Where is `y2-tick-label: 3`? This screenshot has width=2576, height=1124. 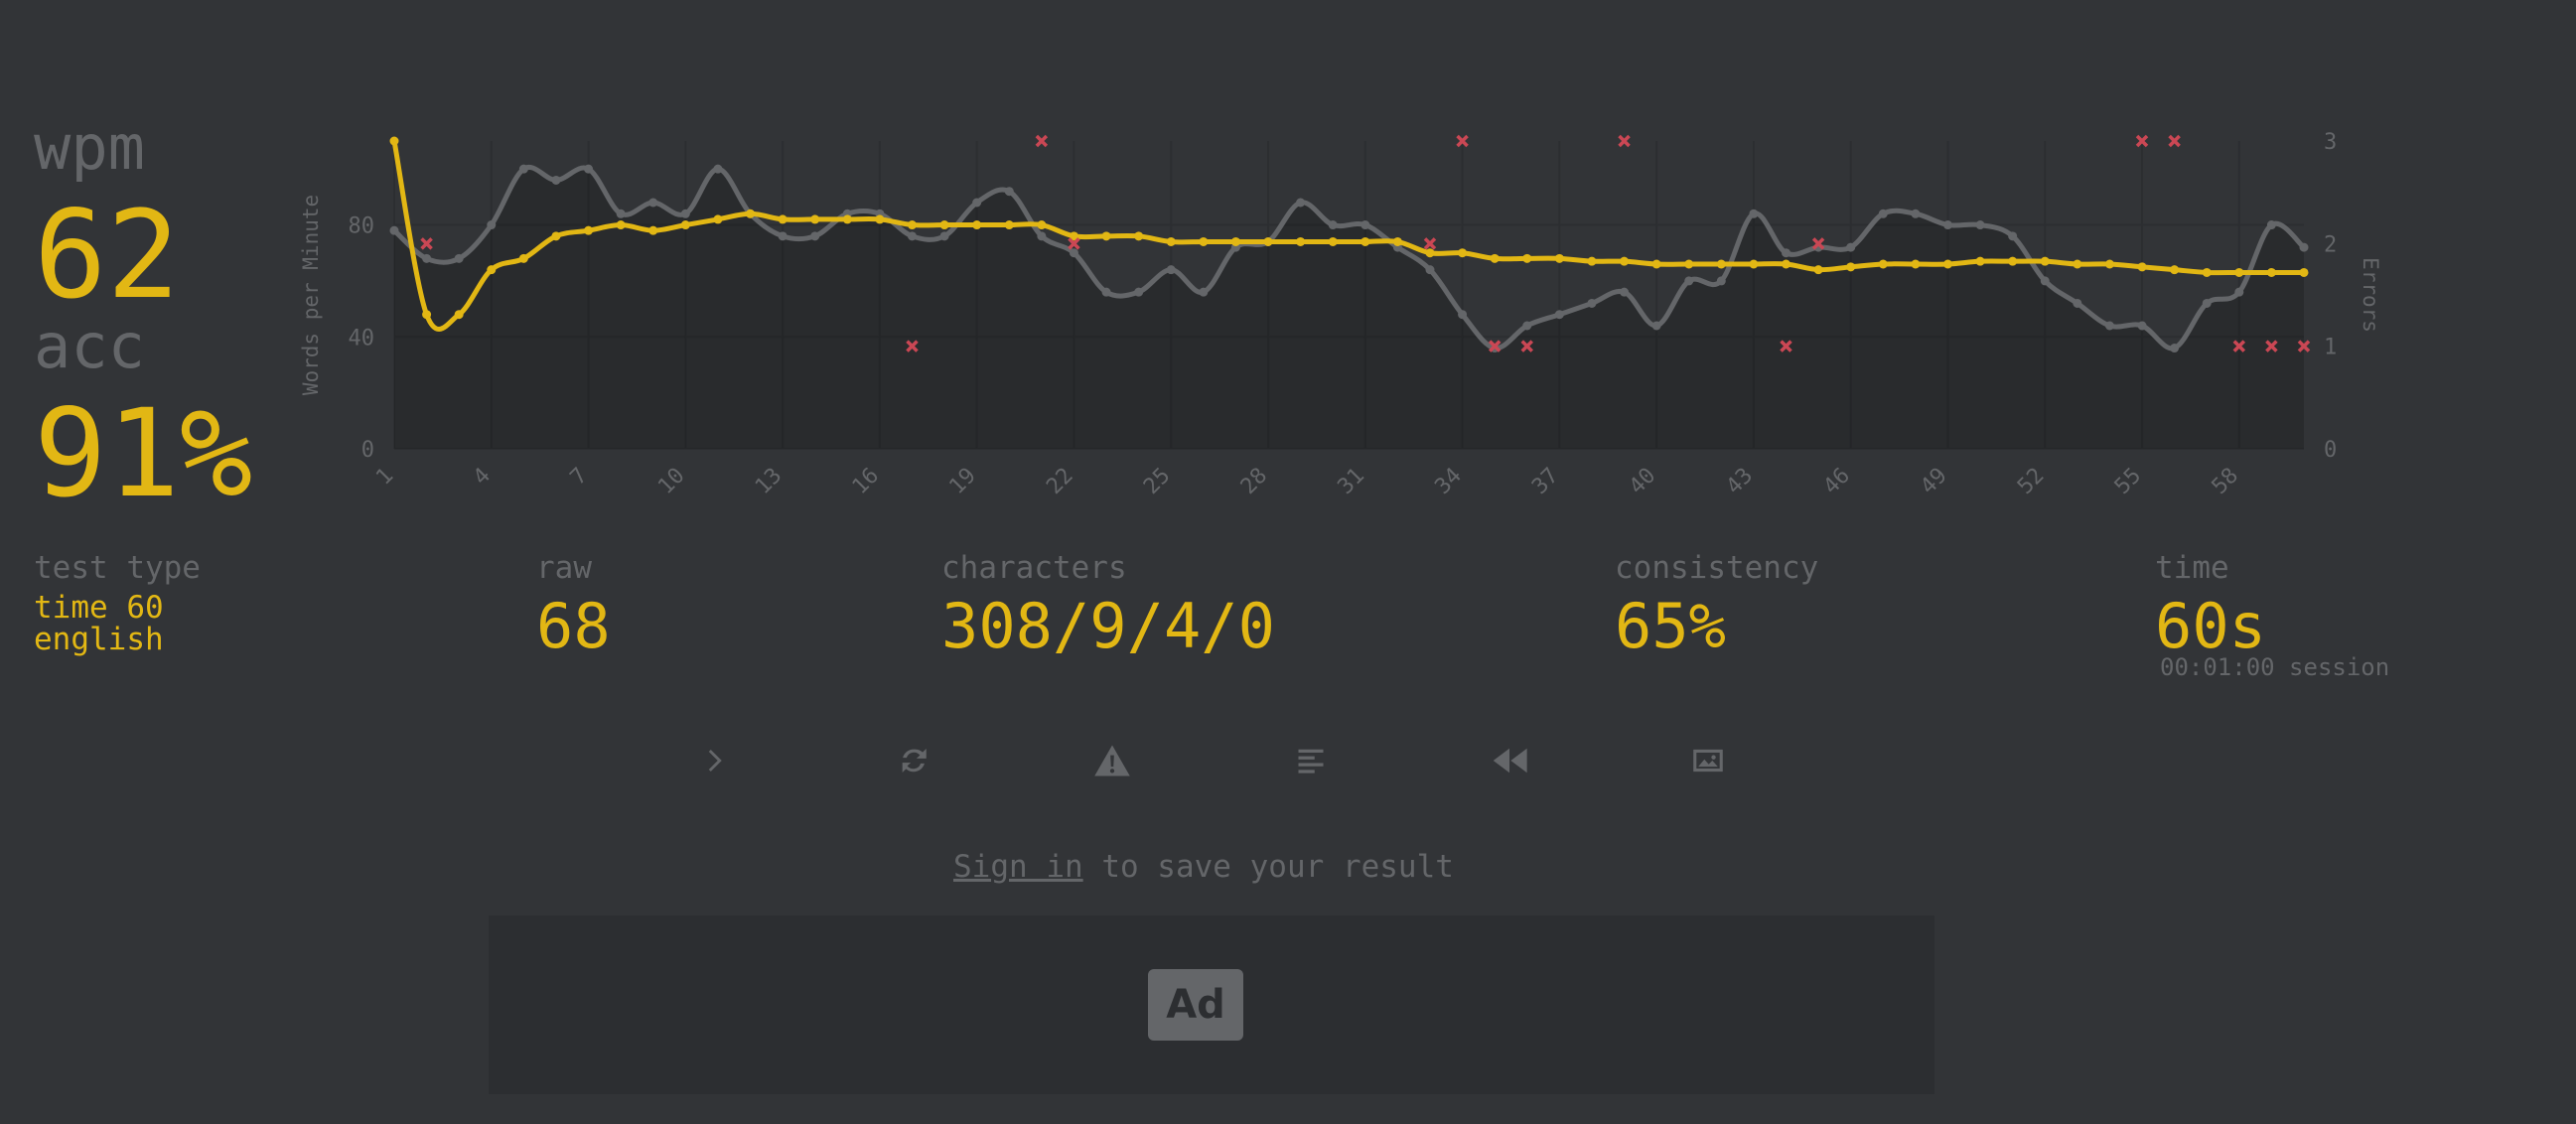
y2-tick-label: 3 is located at coordinates (2330, 142).